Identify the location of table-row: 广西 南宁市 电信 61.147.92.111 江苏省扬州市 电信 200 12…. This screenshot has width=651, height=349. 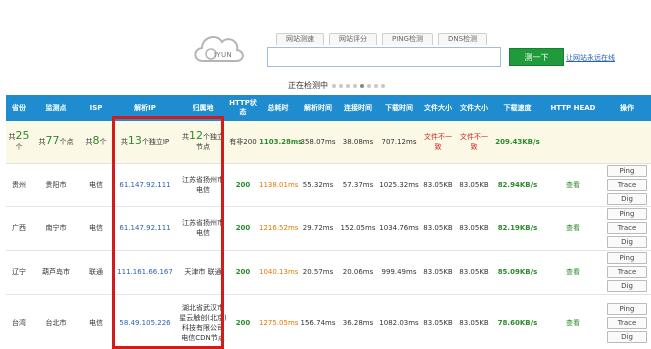
(328, 228).